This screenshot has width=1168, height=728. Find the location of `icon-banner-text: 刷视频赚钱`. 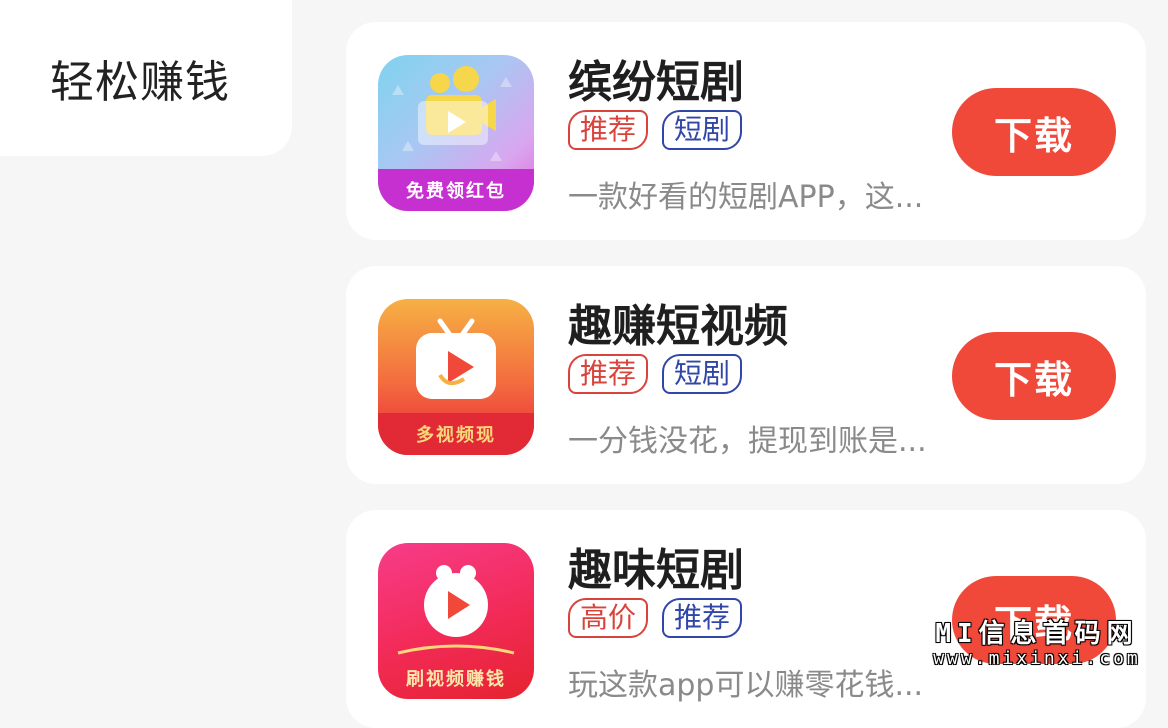

icon-banner-text: 刷视频赚钱 is located at coordinates (456, 679).